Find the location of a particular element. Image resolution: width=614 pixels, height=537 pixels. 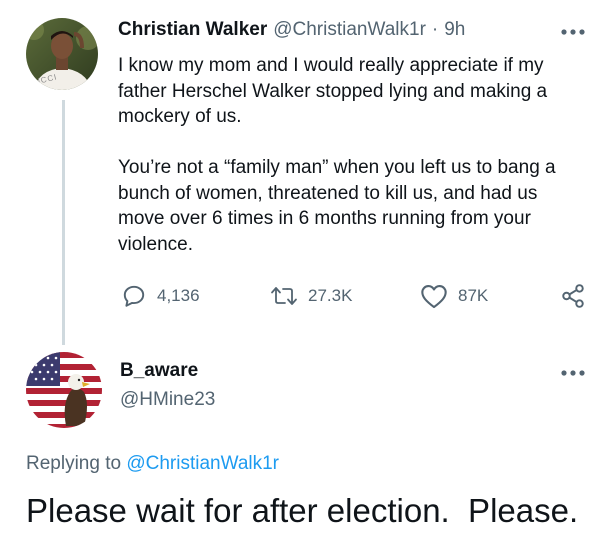

like-count: 87K is located at coordinates (473, 295).